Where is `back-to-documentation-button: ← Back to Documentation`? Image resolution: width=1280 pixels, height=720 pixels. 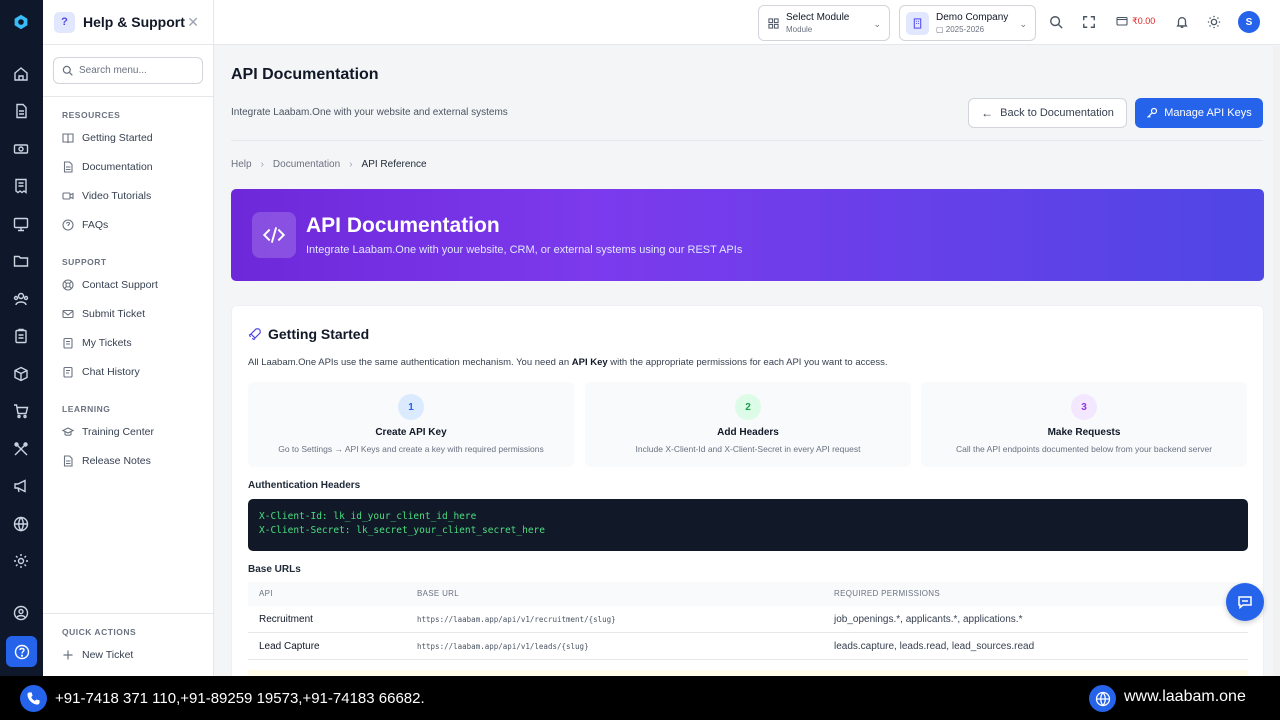
back-to-documentation-button: ← Back to Documentation is located at coordinates (1047, 113).